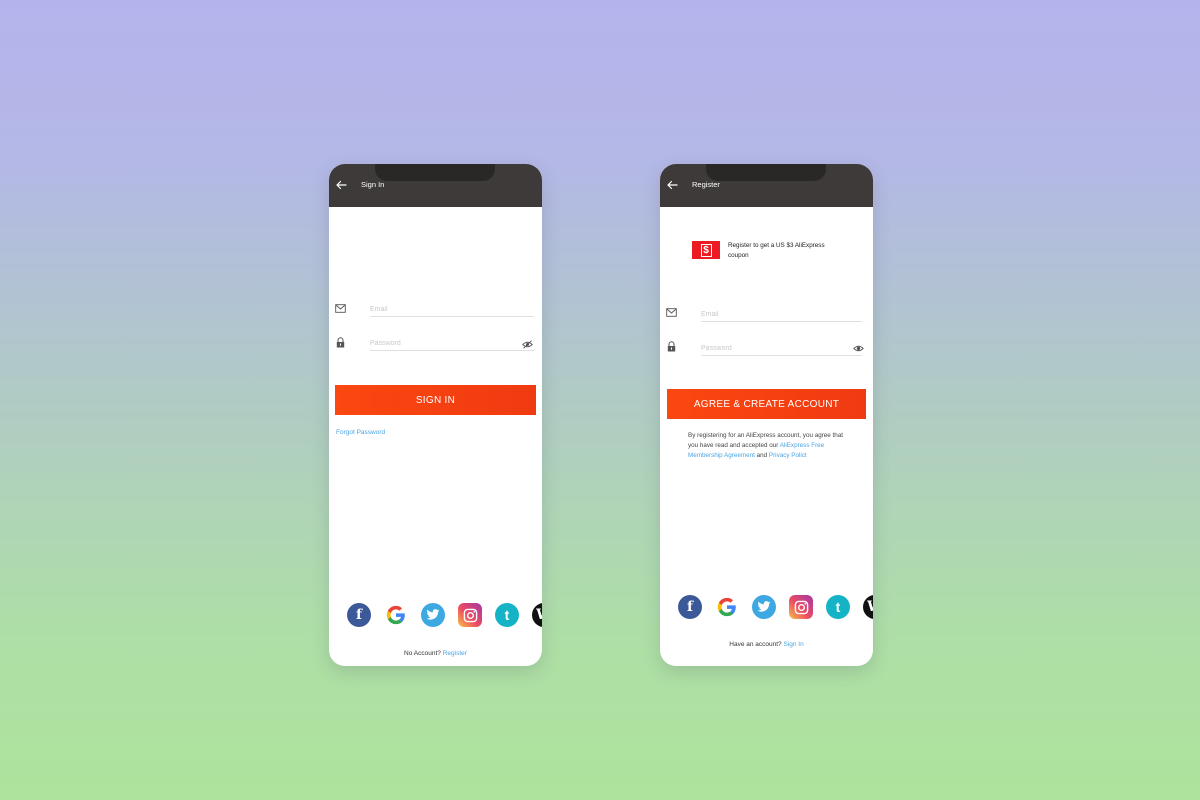 This screenshot has height=800, width=1200. What do you see at coordinates (706, 184) in the screenshot?
I see `page-title: Register` at bounding box center [706, 184].